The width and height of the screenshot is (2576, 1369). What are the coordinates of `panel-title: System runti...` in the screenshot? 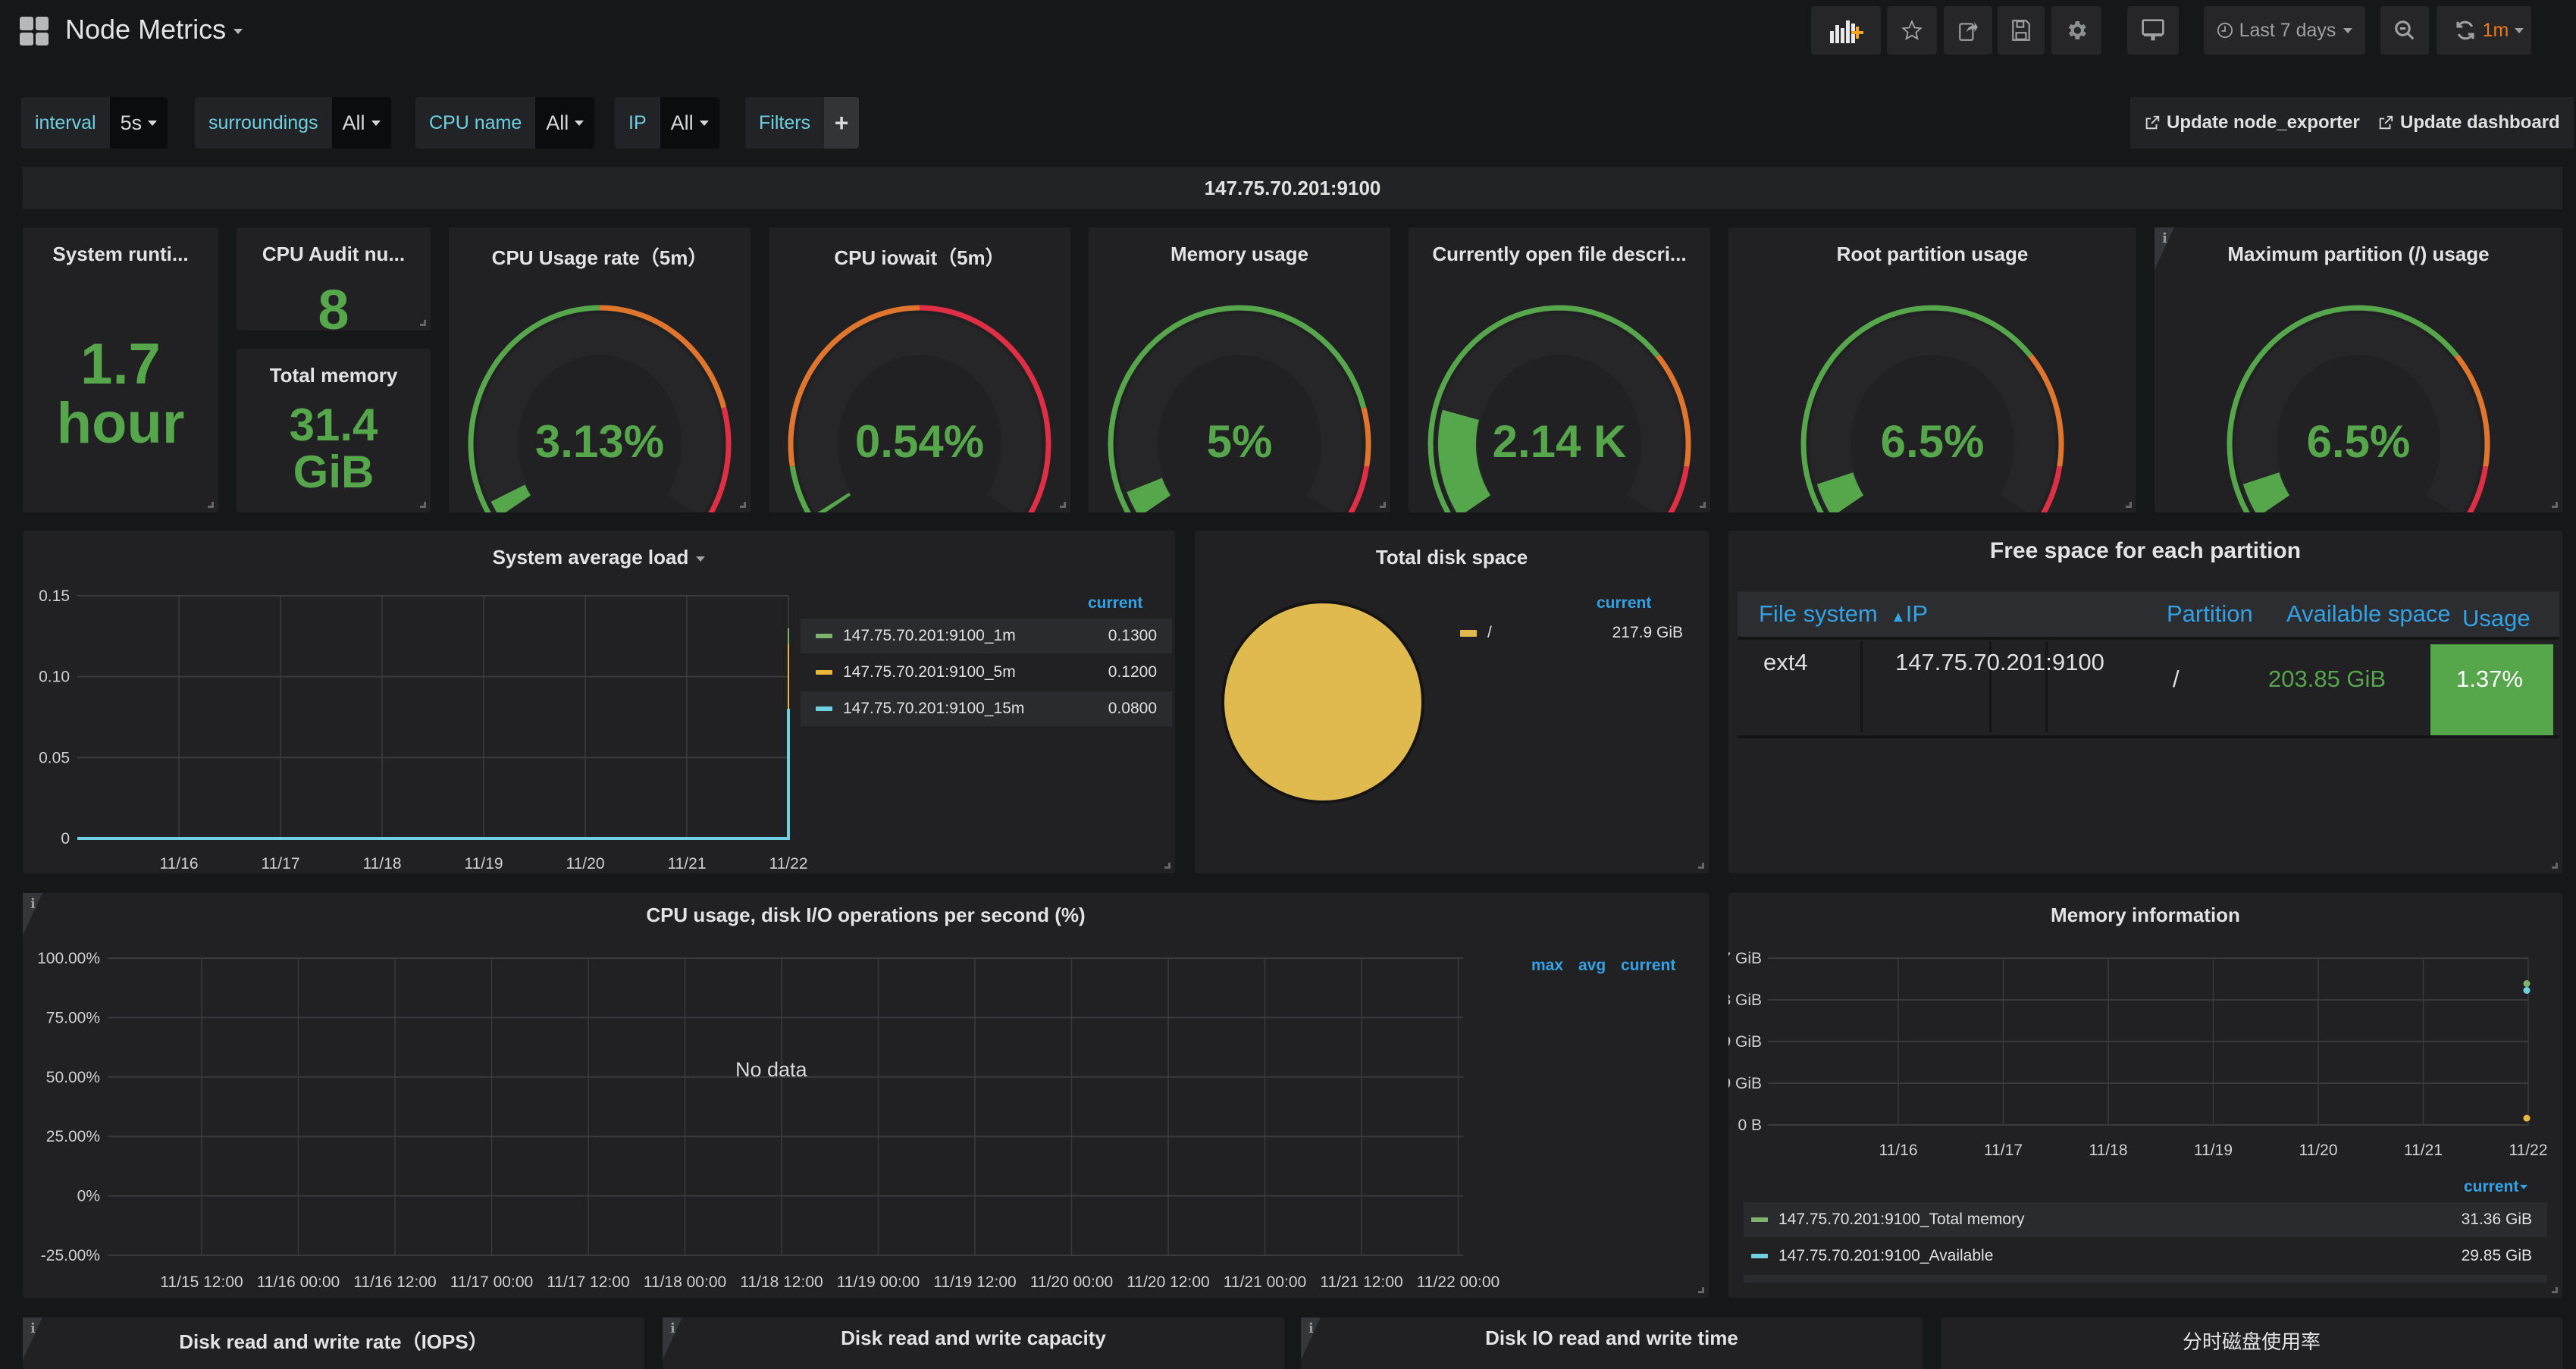 It's located at (120, 254).